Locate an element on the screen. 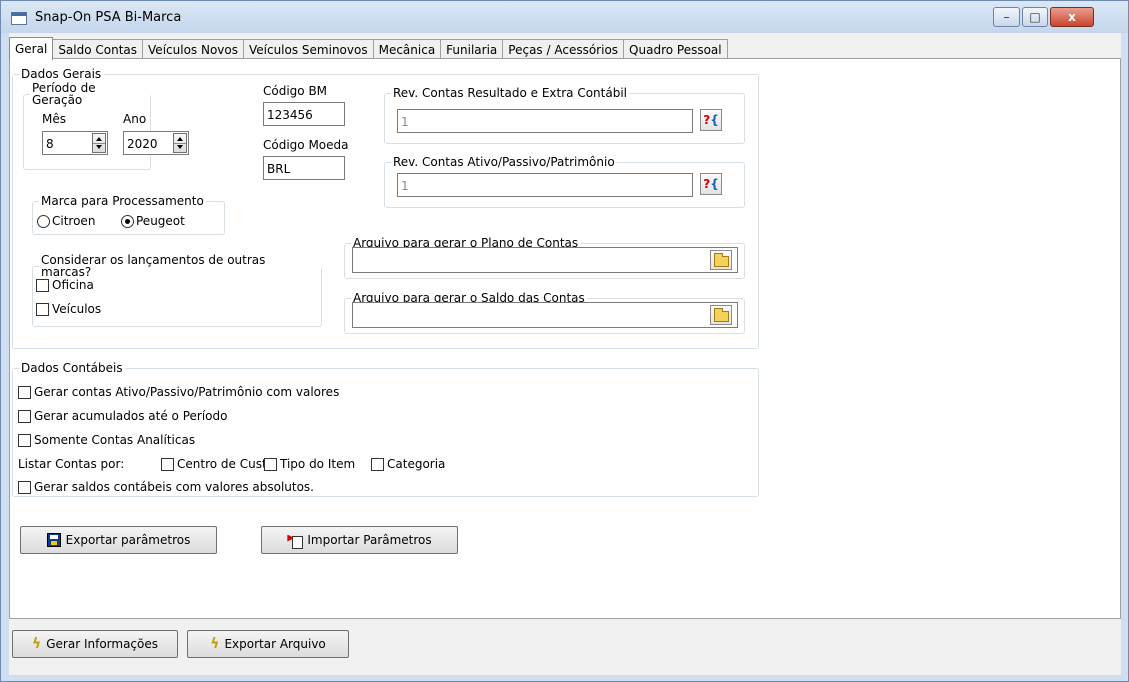 The height and width of the screenshot is (682, 1129). checkbox-analiticas-label: Somente Contas Analíticas is located at coordinates (114, 440).